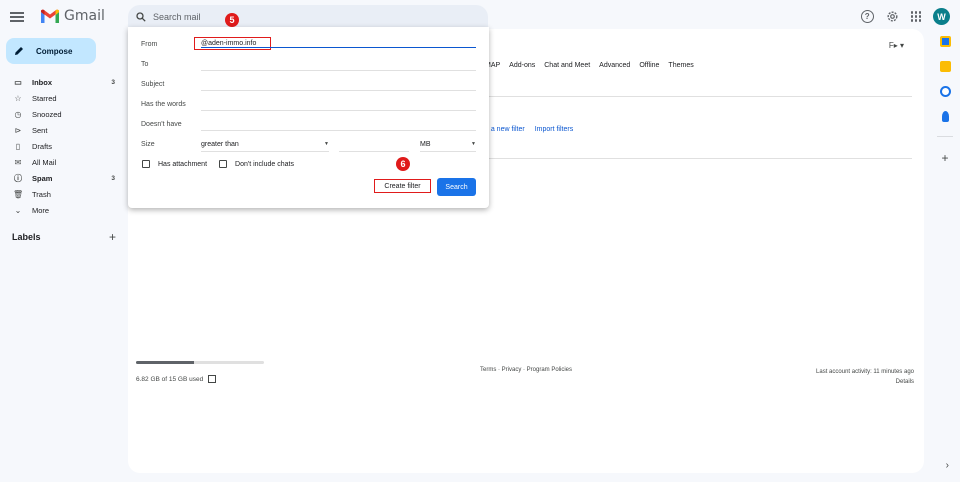  Describe the element at coordinates (945, 91) in the screenshot. I see `tasks-icon` at that location.